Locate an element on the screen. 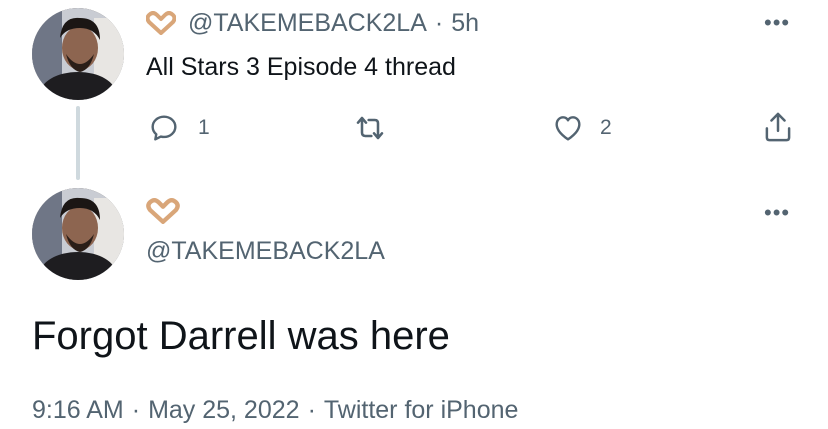  display-name is located at coordinates (163, 213).